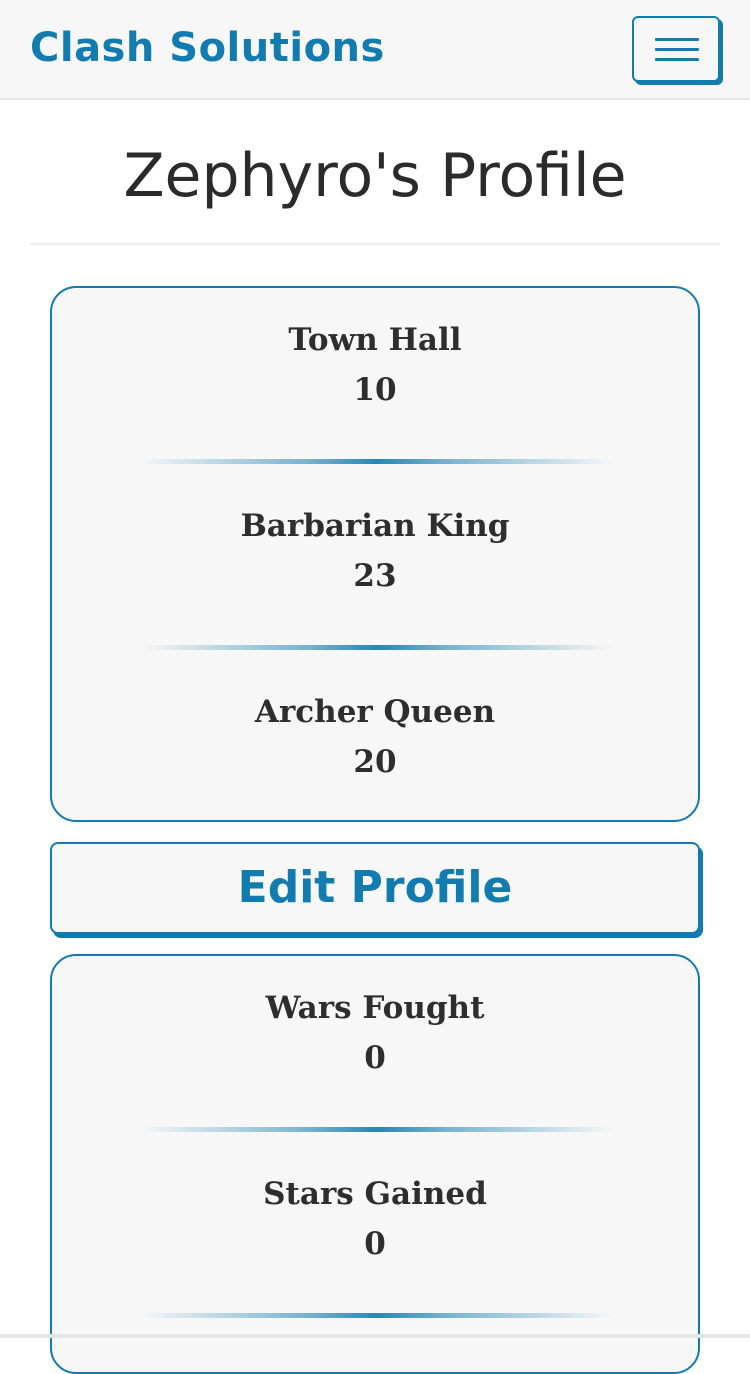  What do you see at coordinates (375, 365) in the screenshot?
I see `stat-town-hall: Town Hall 10` at bounding box center [375, 365].